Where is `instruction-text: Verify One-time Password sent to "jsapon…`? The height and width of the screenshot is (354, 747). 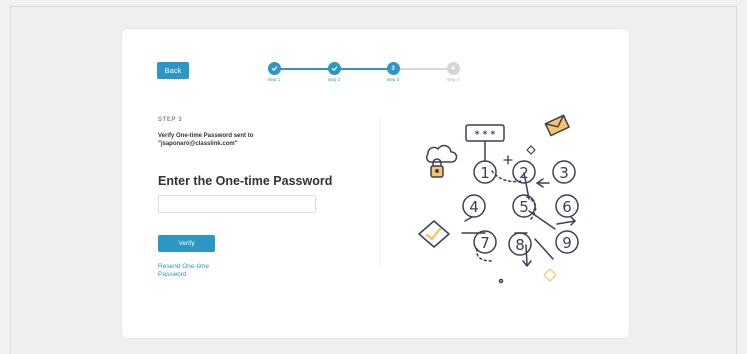 instruction-text: Verify One-time Password sent to "jsapon… is located at coordinates (206, 140).